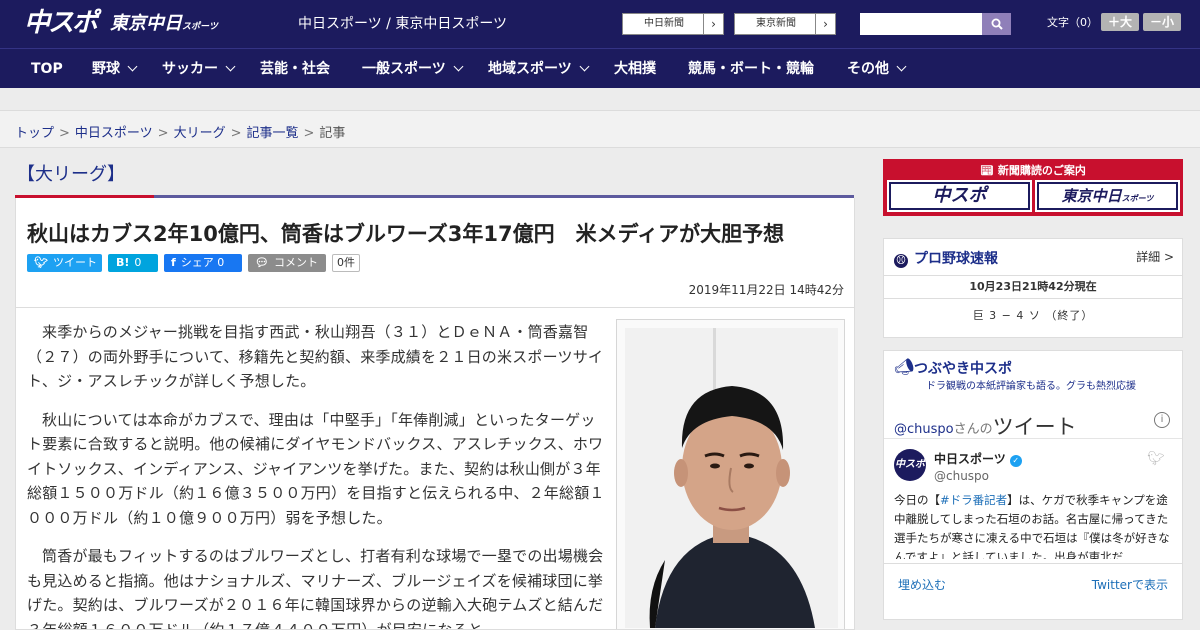  Describe the element at coordinates (751, 69) in the screenshot. I see `nav-item-racing: 競馬・ボート・競輪` at that location.